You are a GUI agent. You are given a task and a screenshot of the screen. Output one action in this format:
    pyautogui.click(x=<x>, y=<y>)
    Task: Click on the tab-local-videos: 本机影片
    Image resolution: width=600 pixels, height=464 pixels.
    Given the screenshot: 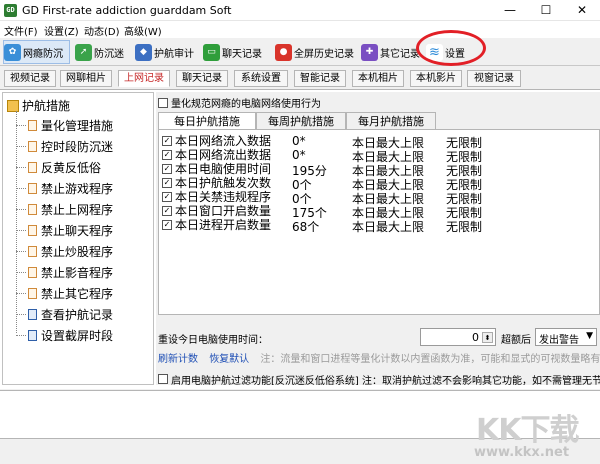 What is the action you would take?
    pyautogui.click(x=436, y=78)
    